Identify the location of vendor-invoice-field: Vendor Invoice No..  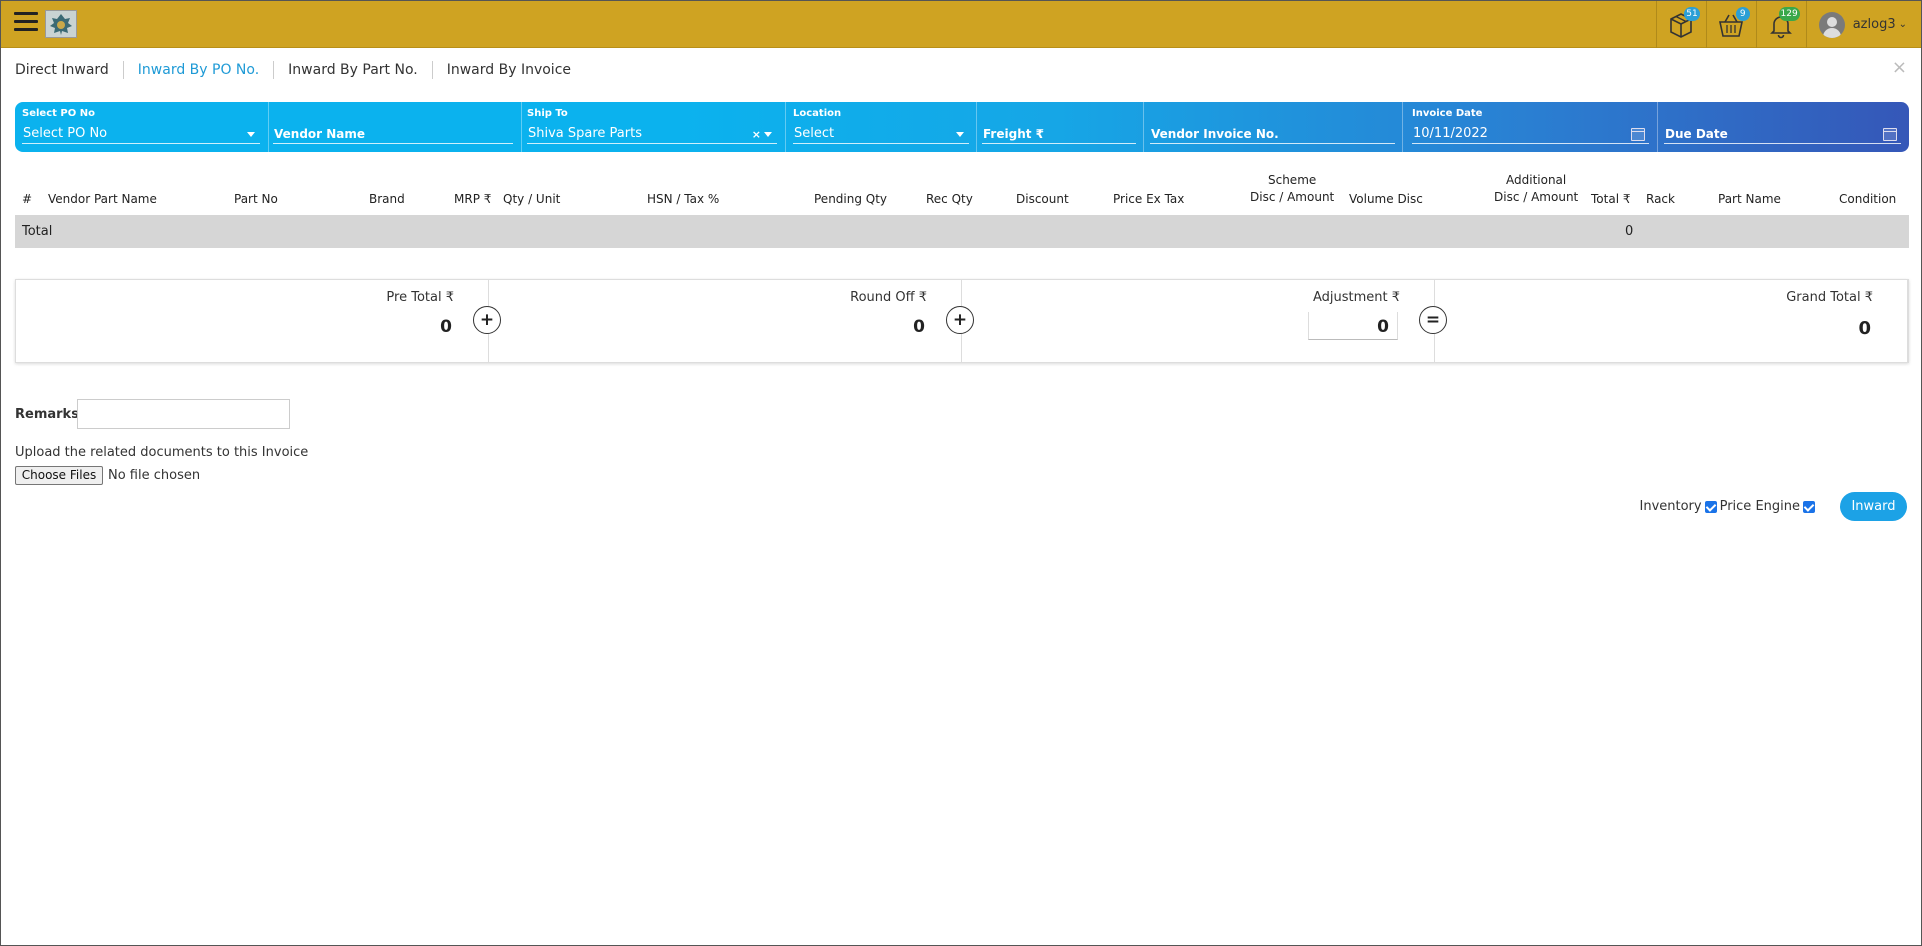
(1272, 126).